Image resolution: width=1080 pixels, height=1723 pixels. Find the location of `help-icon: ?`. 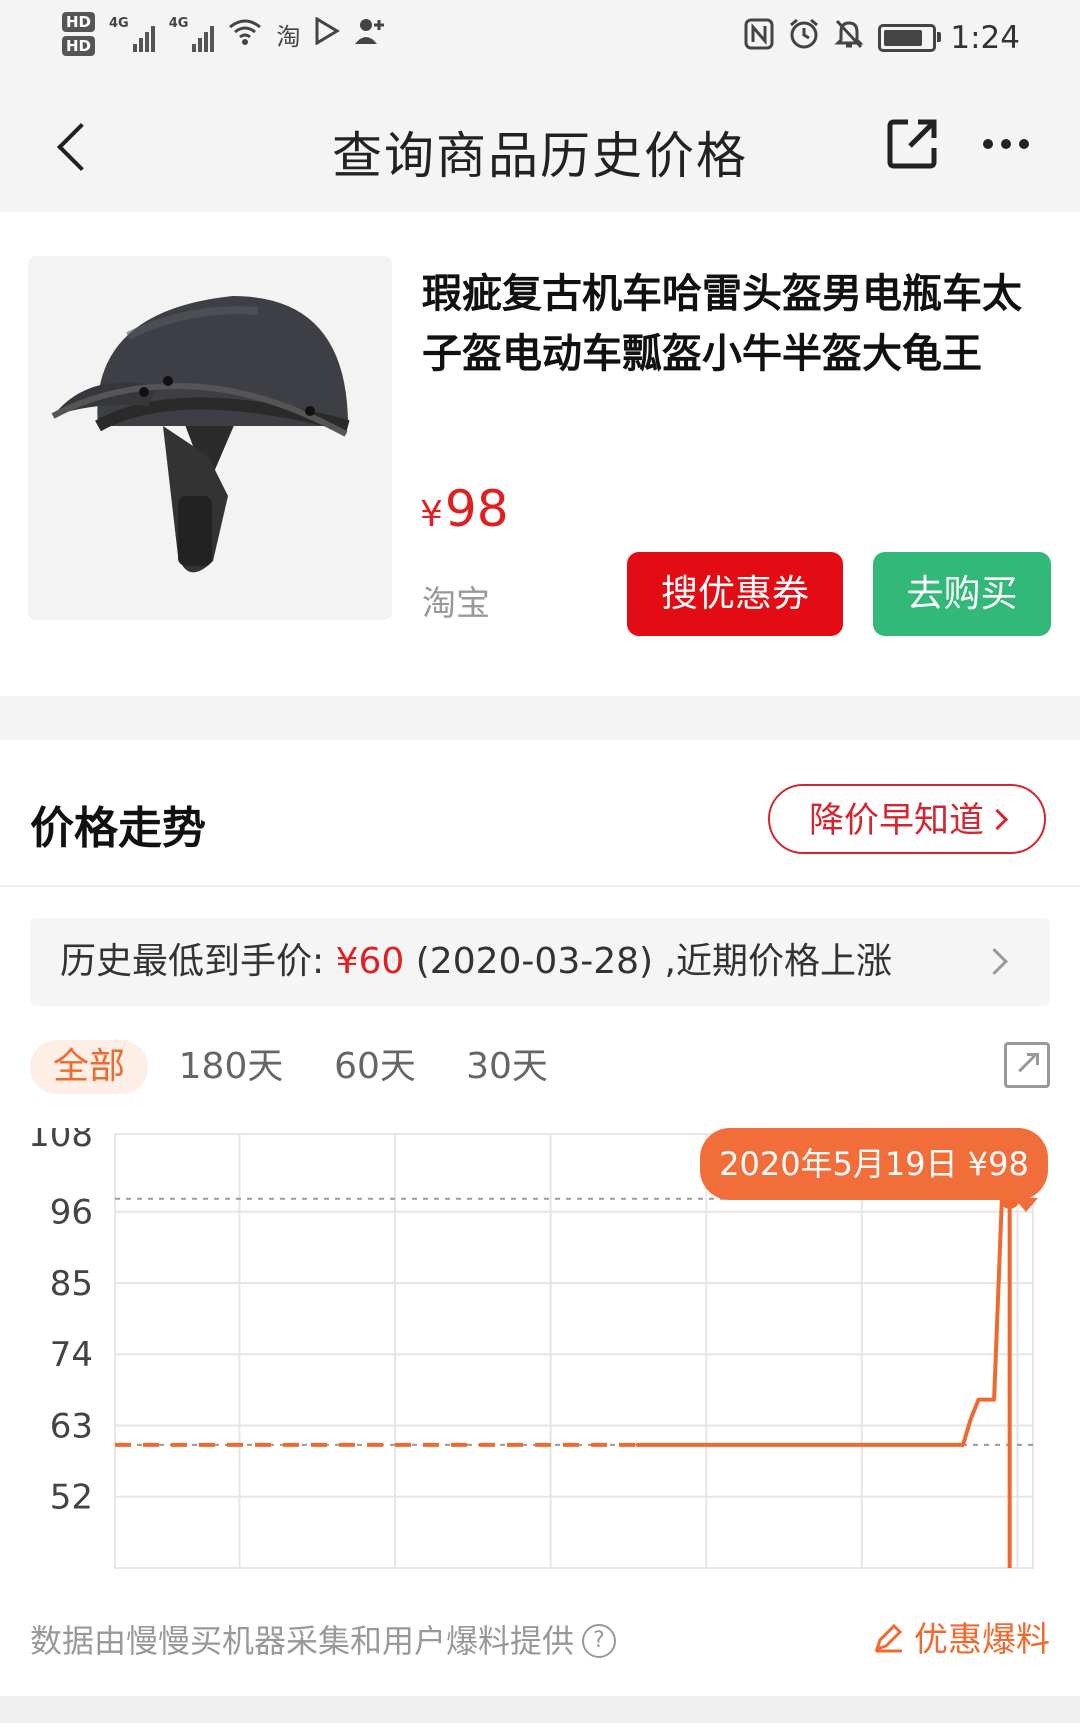

help-icon: ? is located at coordinates (599, 1641).